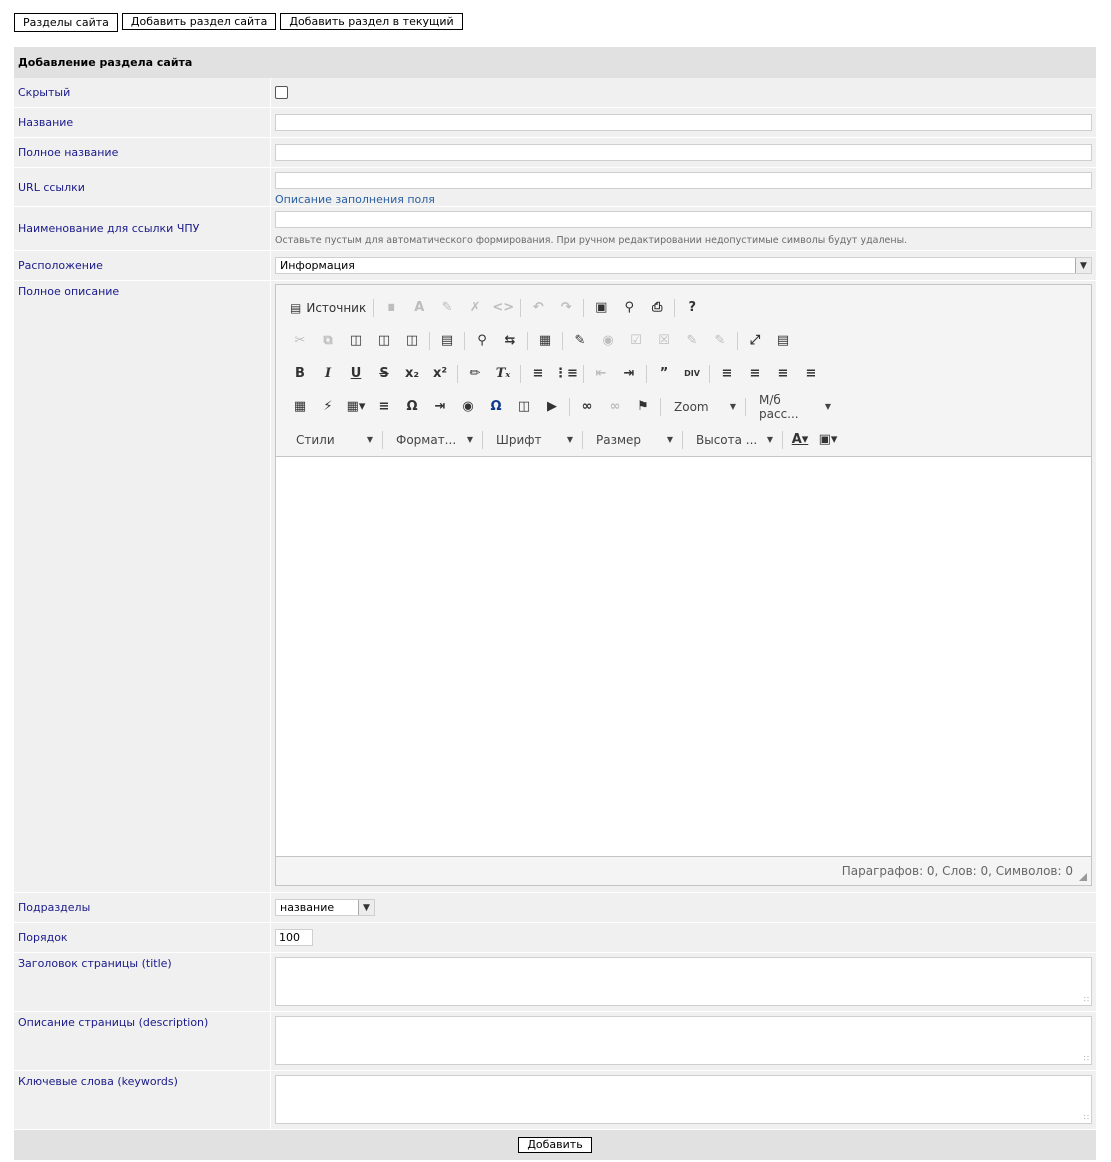  I want to click on fullname-label: Полное название, so click(142, 152).